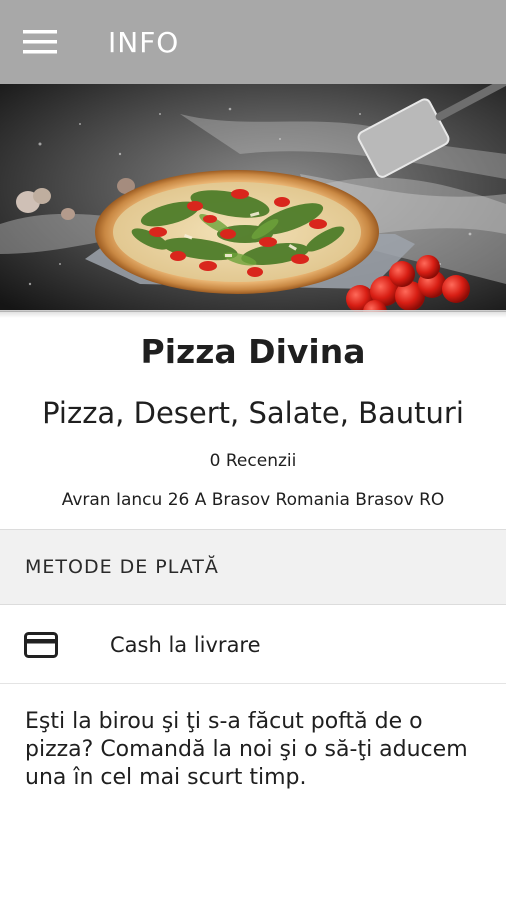  What do you see at coordinates (41, 644) in the screenshot?
I see `credit-card-icon` at bounding box center [41, 644].